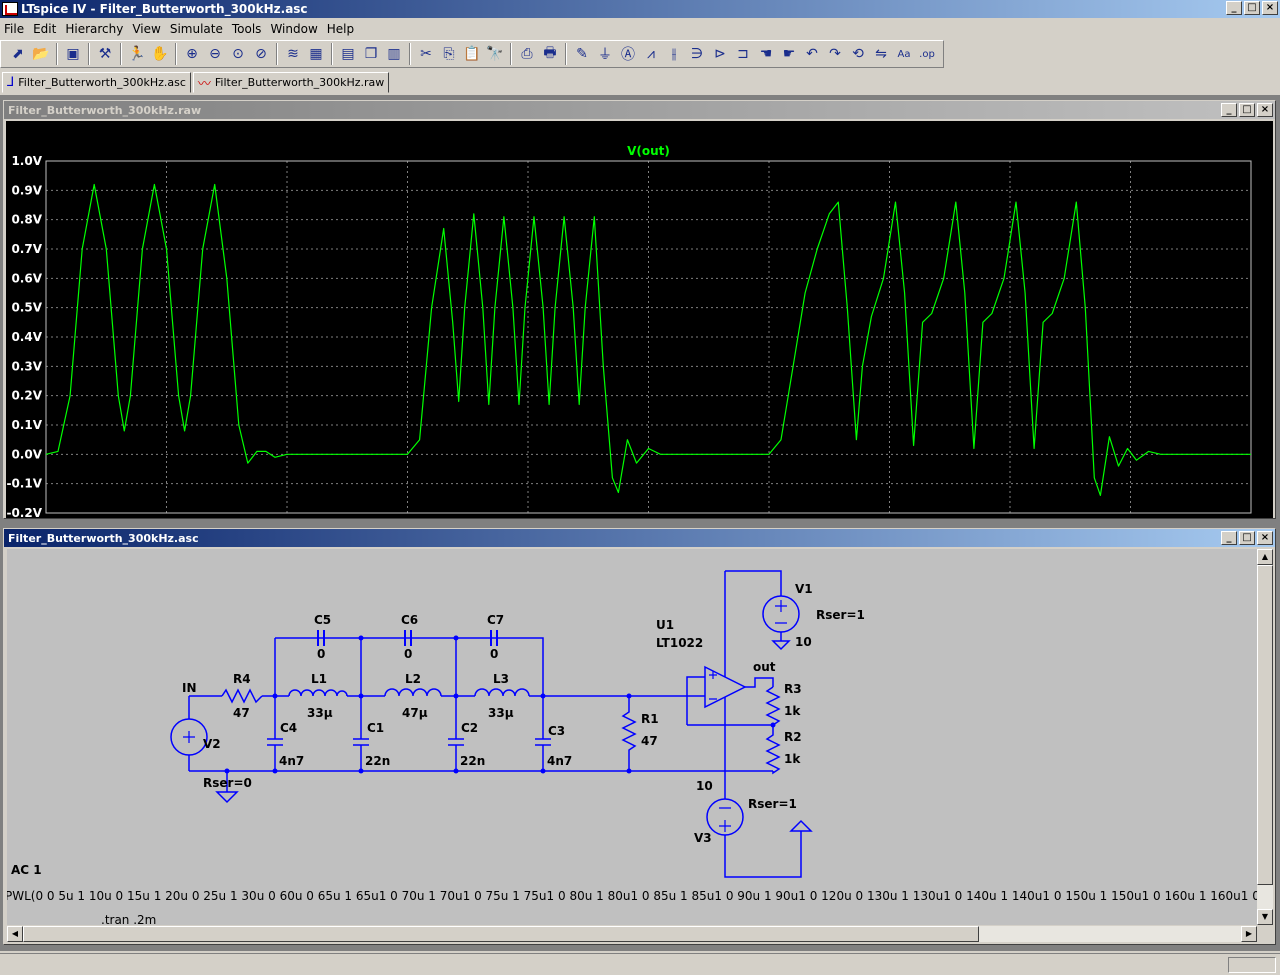 The image size is (1280, 975). I want to click on value-v3: 10, so click(704, 786).